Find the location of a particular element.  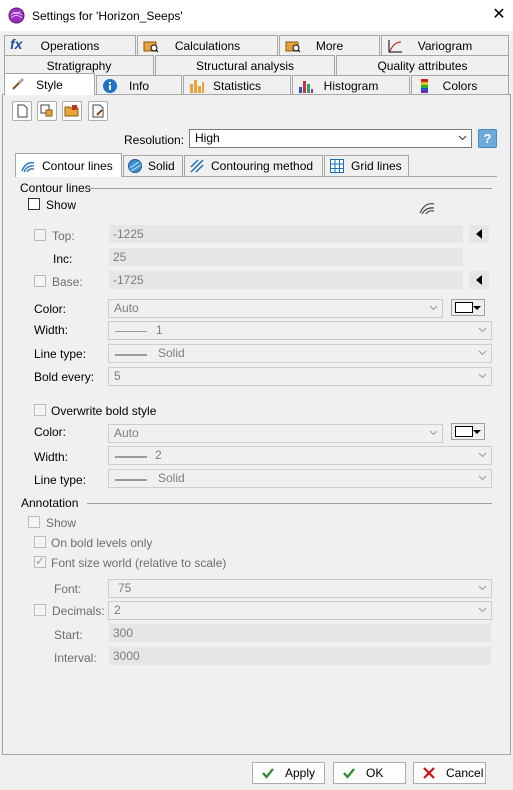

inc-label: Inc: is located at coordinates (63, 259).